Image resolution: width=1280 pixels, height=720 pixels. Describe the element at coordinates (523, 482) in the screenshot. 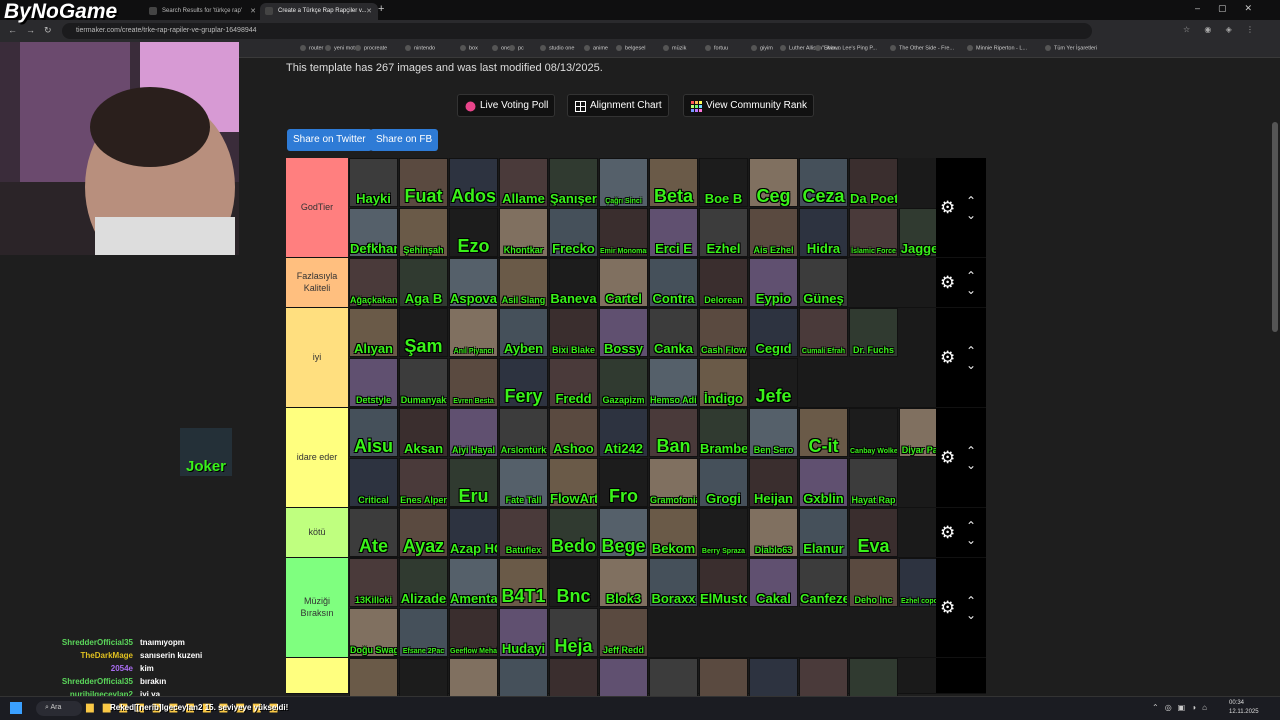

I see `tier-item: Fate Tall` at that location.